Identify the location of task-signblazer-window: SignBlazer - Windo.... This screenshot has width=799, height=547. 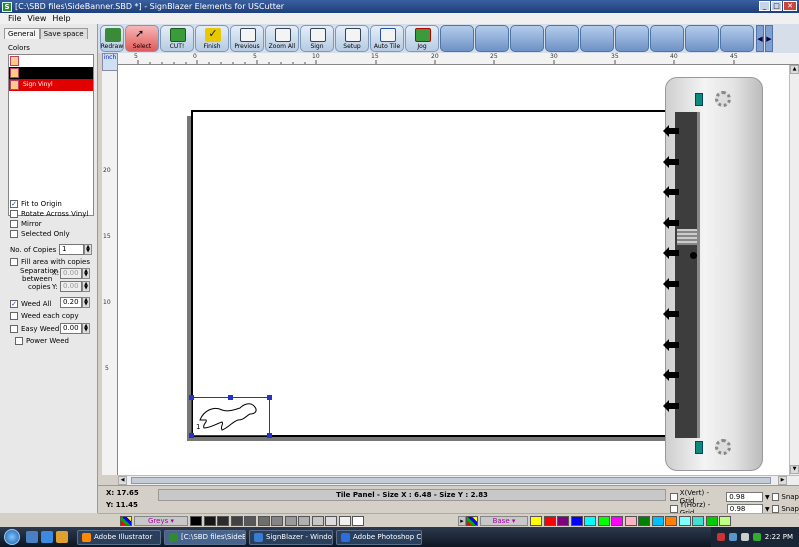
(291, 537).